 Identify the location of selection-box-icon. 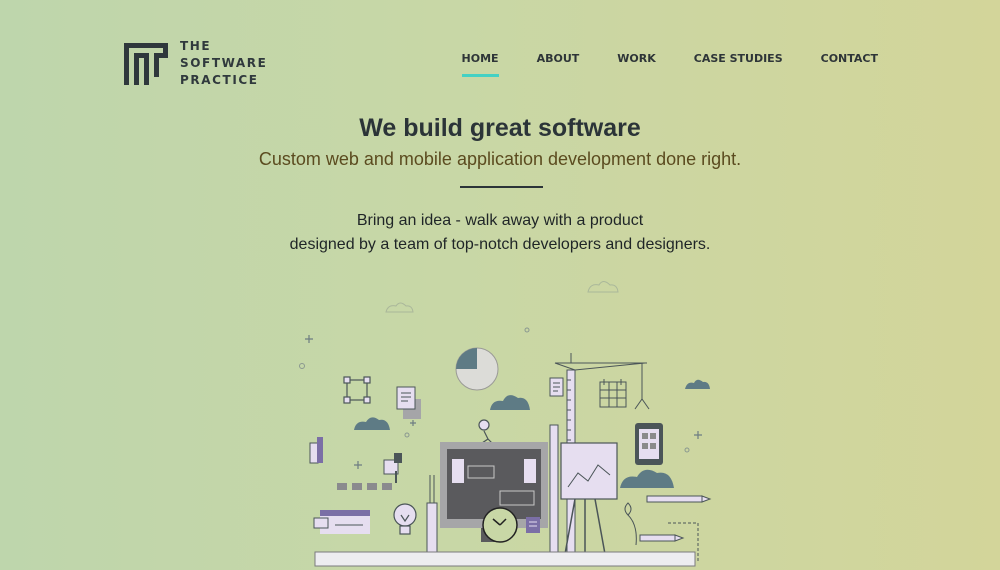
(357, 390).